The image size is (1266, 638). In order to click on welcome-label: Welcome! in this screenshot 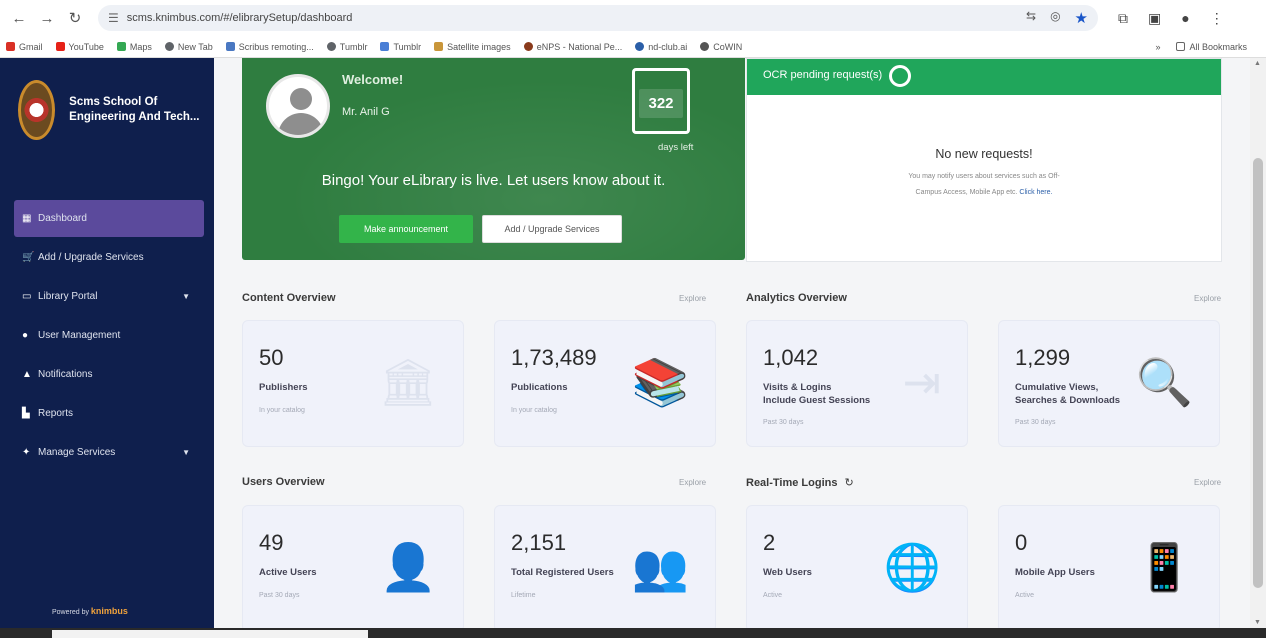, I will do `click(373, 79)`.